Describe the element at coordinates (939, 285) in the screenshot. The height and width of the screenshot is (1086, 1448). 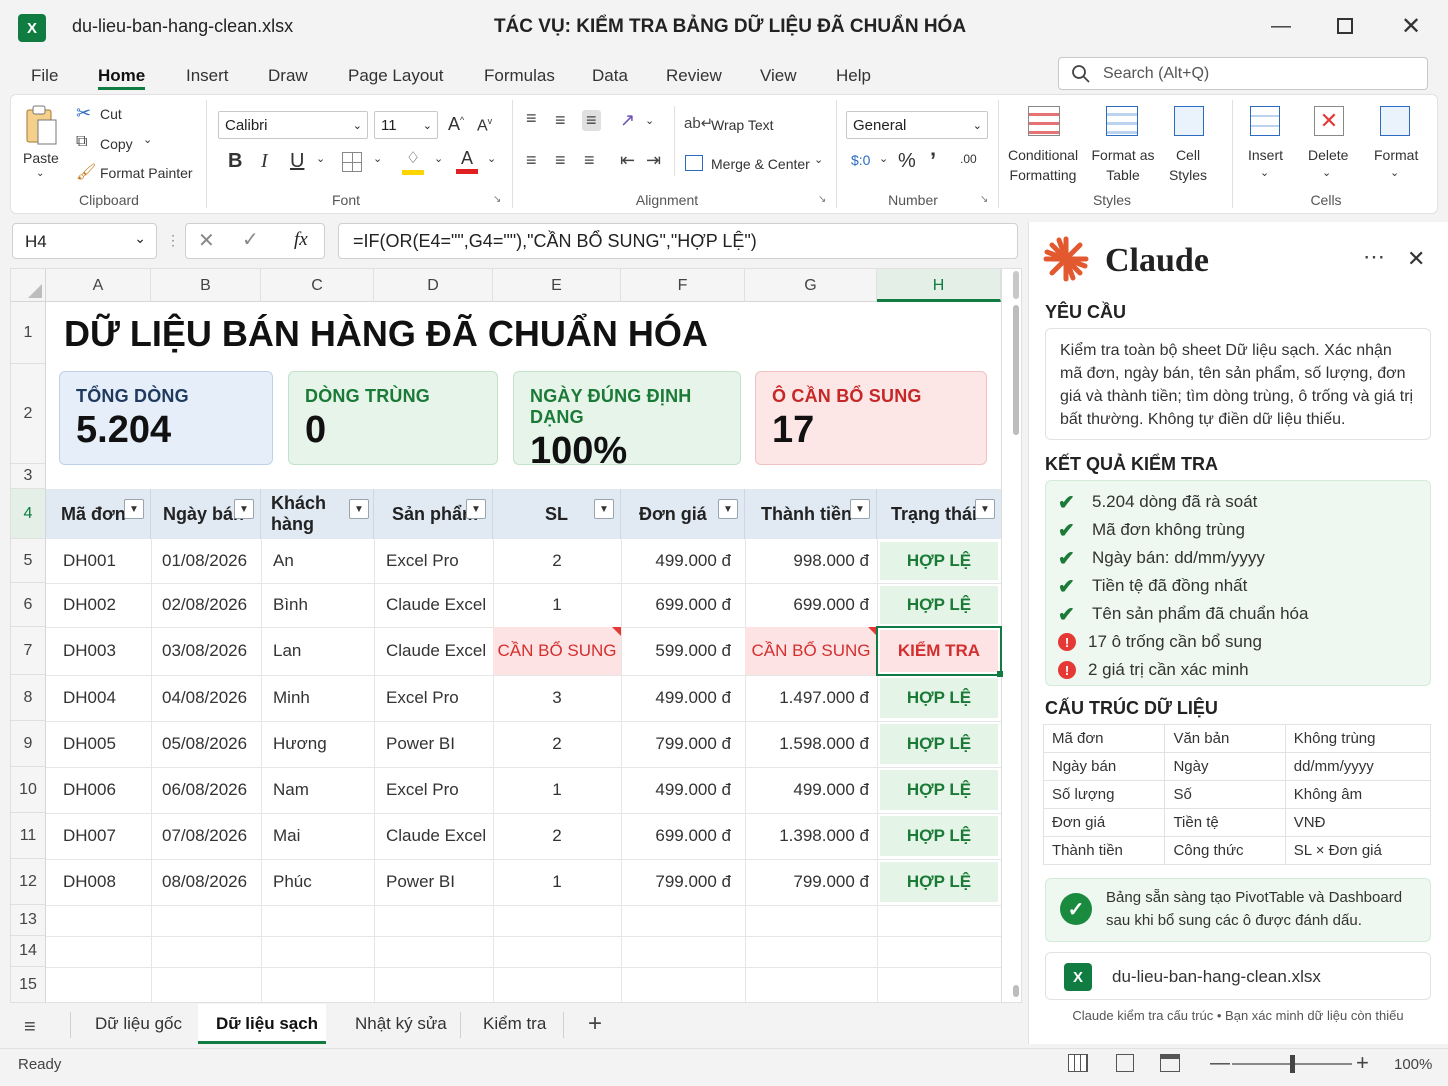
I see `column-header-h: H` at that location.